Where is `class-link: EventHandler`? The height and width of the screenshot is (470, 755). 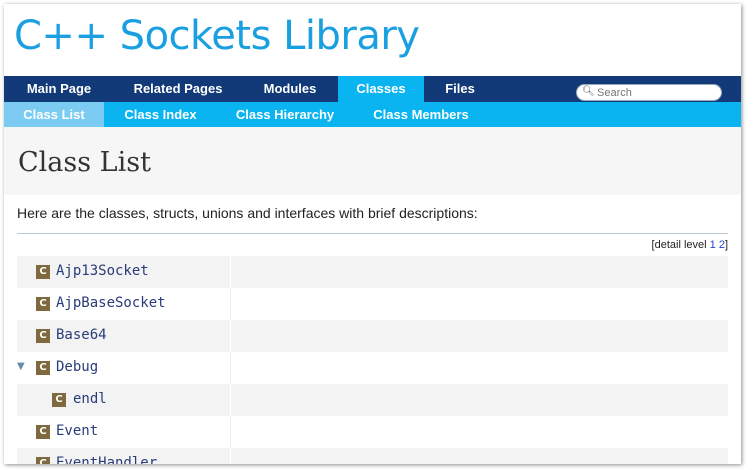 class-link: EventHandler is located at coordinates (106, 459).